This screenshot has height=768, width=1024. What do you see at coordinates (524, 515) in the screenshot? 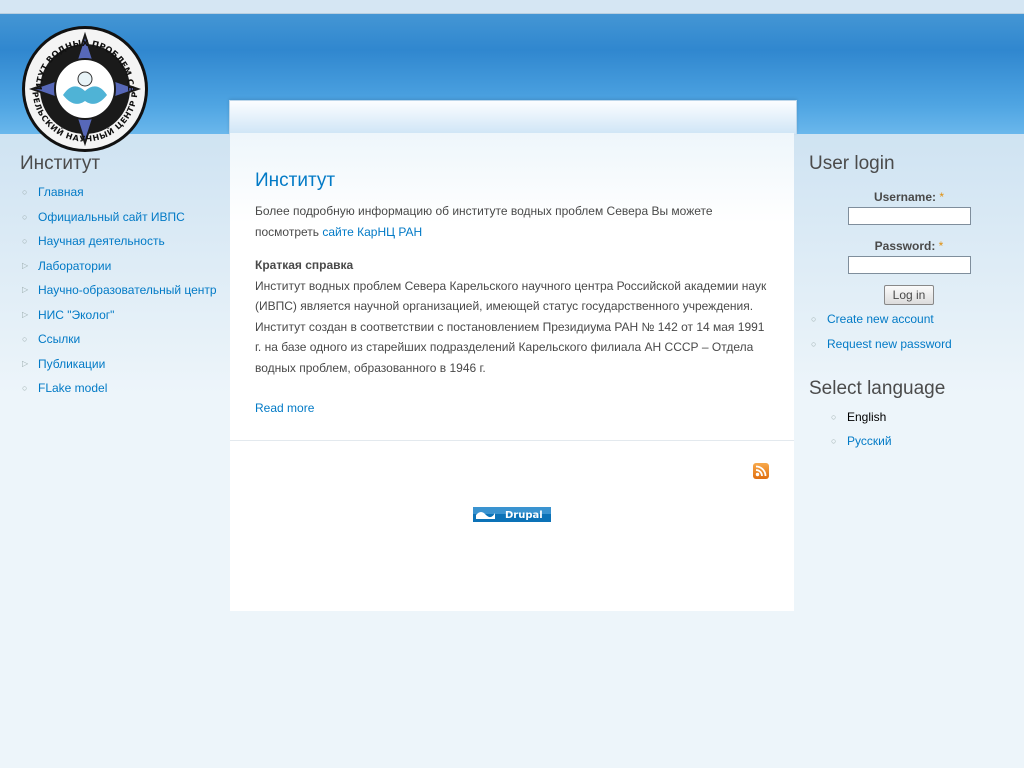
I see `drupal-badge-text: Drupal` at bounding box center [524, 515].